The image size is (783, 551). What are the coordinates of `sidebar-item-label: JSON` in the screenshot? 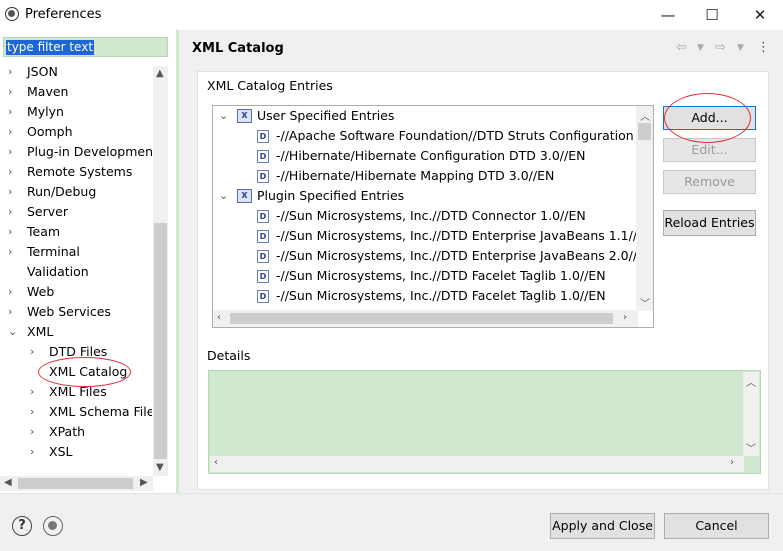 It's located at (42, 71).